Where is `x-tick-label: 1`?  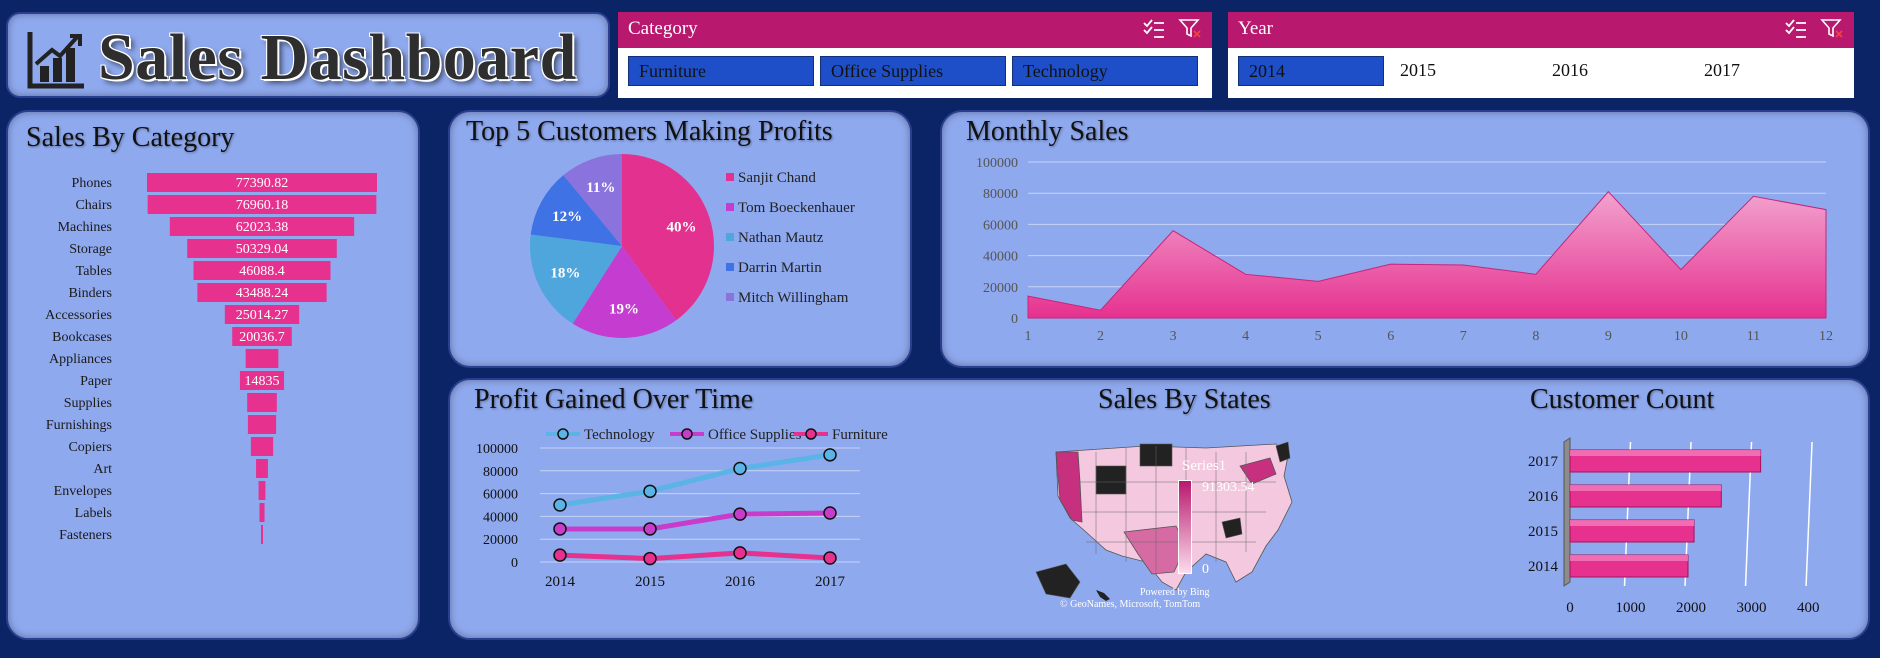 x-tick-label: 1 is located at coordinates (1028, 336).